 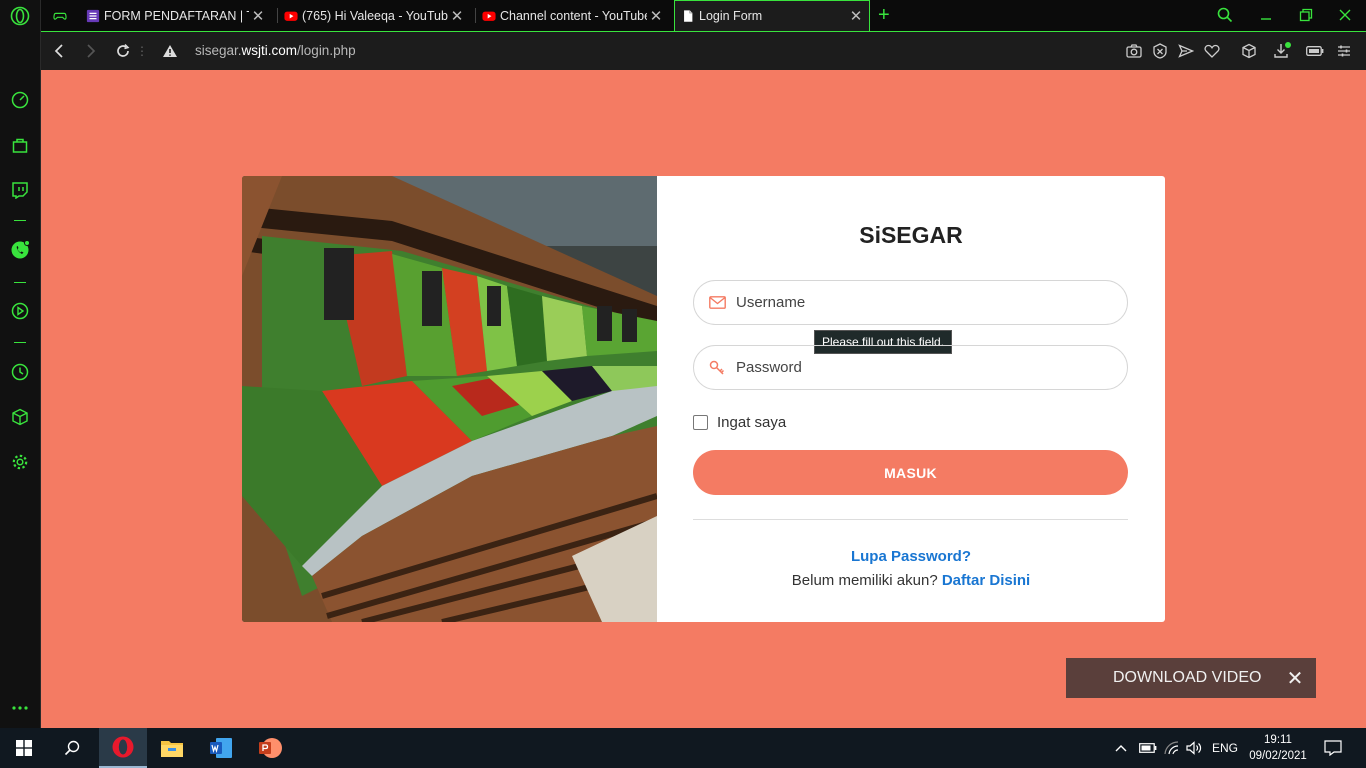 I want to click on url-text: sisegar.wsjti.com/login.php, so click(x=275, y=50).